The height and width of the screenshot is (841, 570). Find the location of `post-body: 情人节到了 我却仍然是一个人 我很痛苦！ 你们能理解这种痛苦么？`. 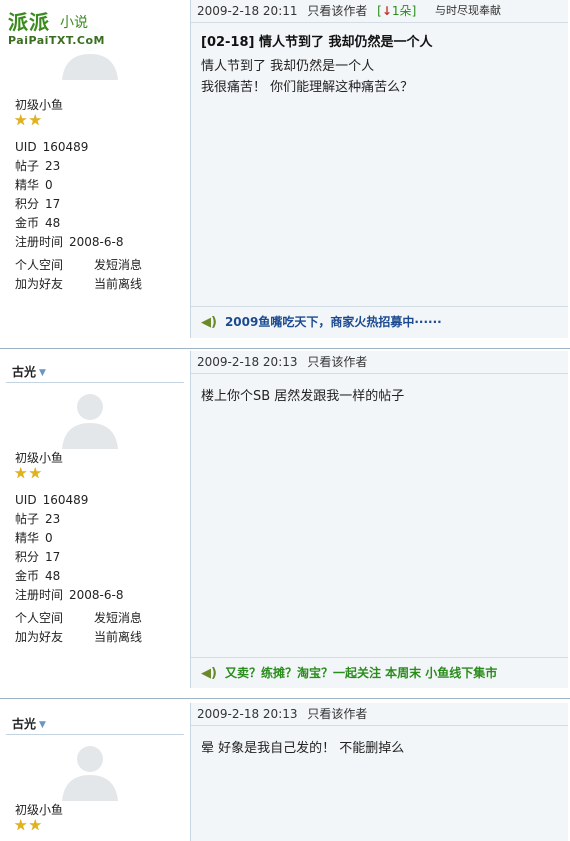

post-body: 情人节到了 我却仍然是一个人 我很痛苦！ 你们能理解这种痛苦么？ is located at coordinates (379, 74).